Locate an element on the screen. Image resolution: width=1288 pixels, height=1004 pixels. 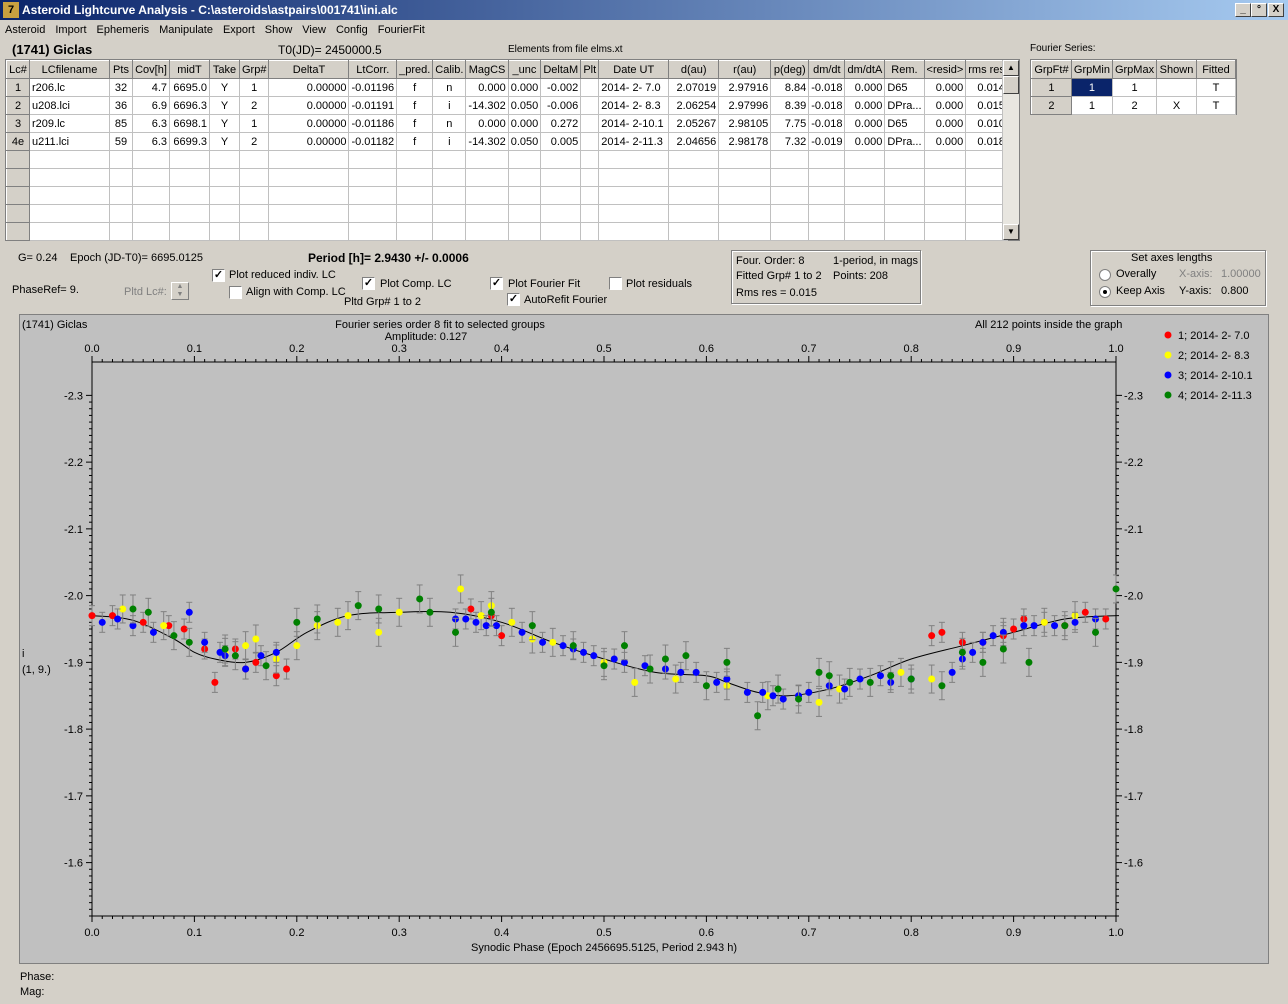
table-cell: 2 is located at coordinates (254, 141).